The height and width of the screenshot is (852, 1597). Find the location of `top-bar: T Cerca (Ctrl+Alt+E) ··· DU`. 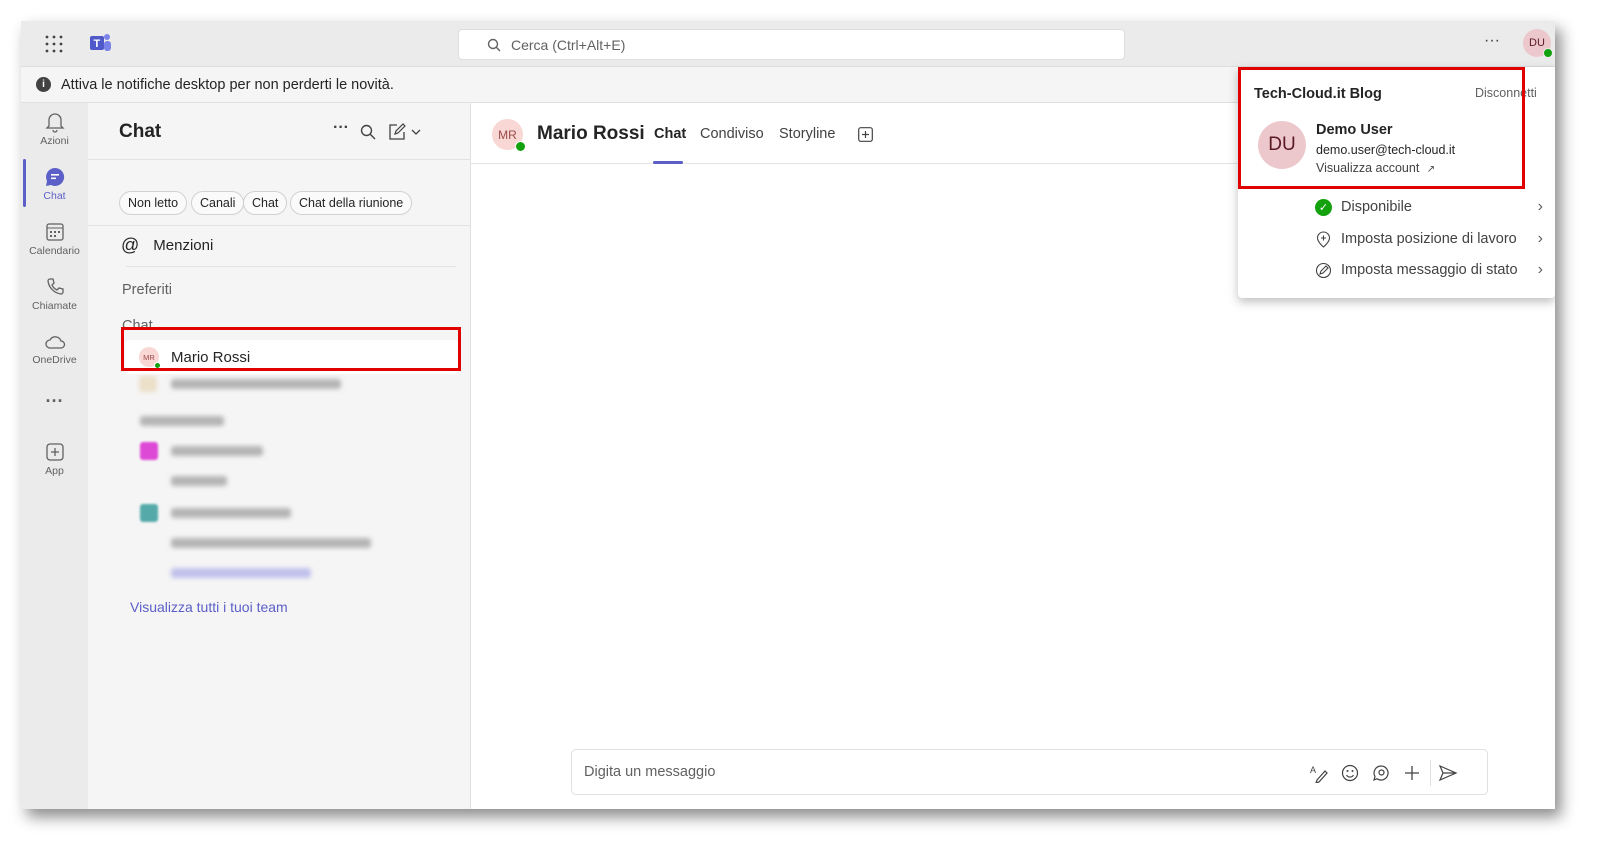

top-bar: T Cerca (Ctrl+Alt+E) ··· DU is located at coordinates (788, 44).